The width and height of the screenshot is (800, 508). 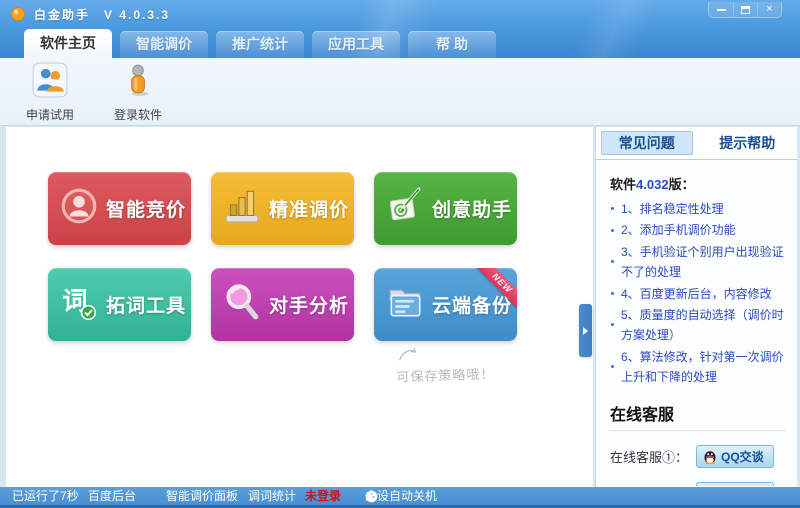 I want to click on qq-chat-button-2: QQ交谈, so click(x=735, y=483).